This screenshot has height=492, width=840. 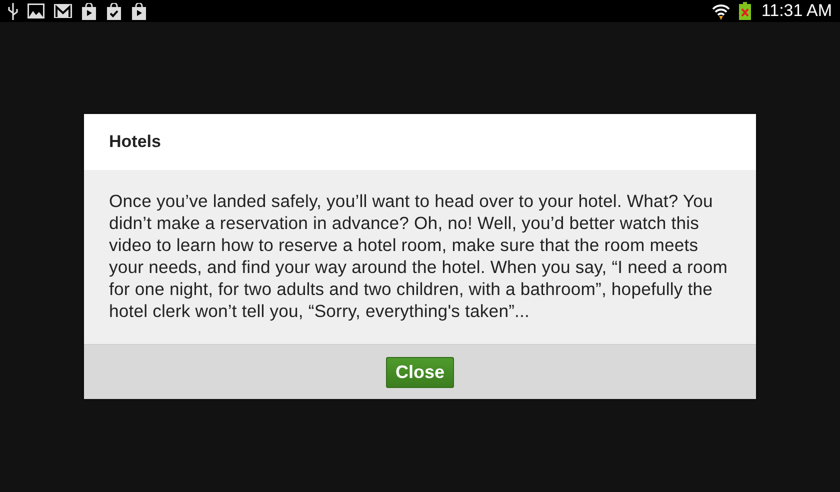 I want to click on battery-icon, so click(x=745, y=11).